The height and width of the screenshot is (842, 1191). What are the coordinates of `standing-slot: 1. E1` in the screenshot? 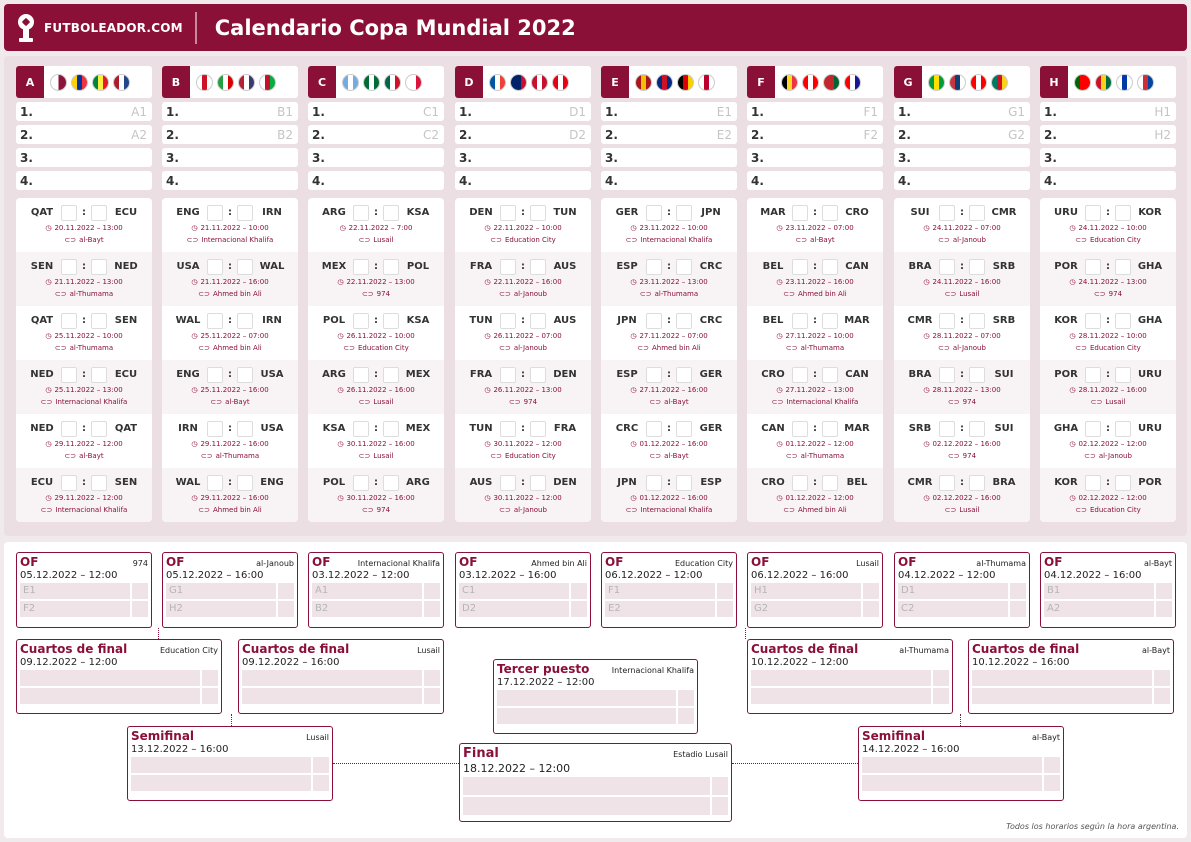 It's located at (669, 111).